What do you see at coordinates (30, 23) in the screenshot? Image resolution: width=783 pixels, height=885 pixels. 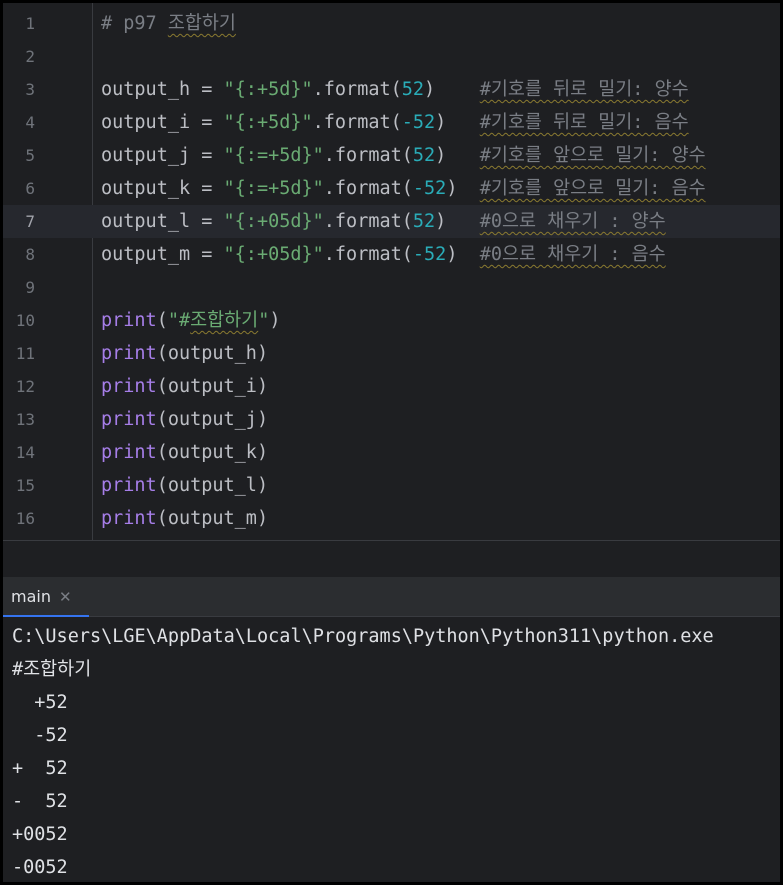 I see `line-number: 1` at bounding box center [30, 23].